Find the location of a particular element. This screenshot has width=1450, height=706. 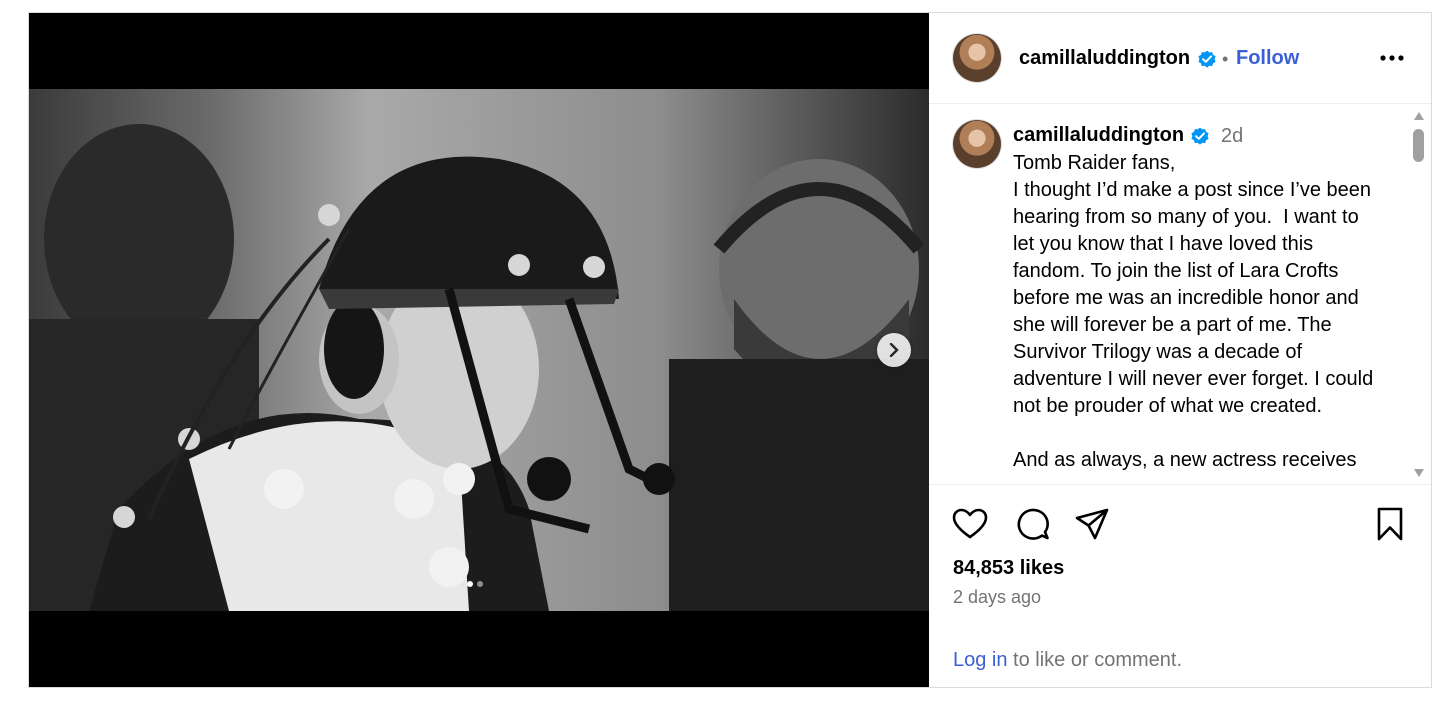

more-horizontal-icon is located at coordinates (1392, 58).